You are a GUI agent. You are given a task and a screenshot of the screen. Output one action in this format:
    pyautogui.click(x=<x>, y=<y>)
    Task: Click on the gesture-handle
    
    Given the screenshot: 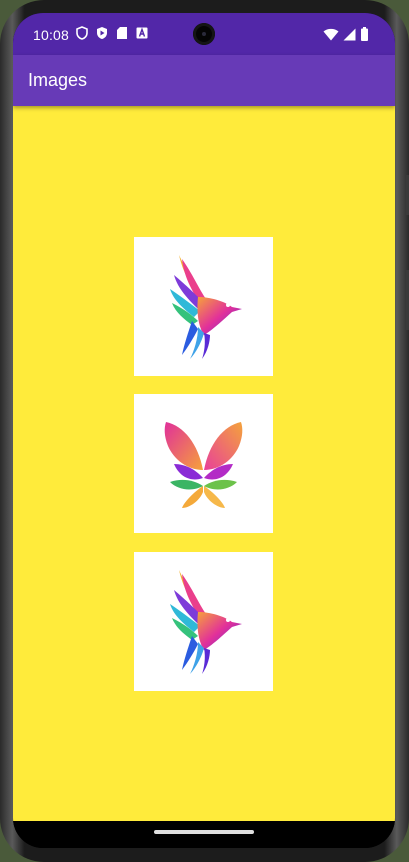 What is the action you would take?
    pyautogui.click(x=204, y=832)
    